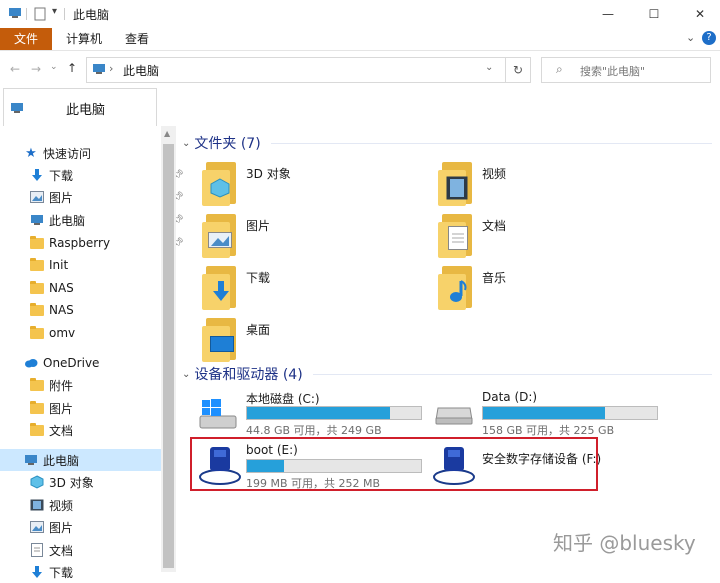  I want to click on music-icon, so click(457, 287).